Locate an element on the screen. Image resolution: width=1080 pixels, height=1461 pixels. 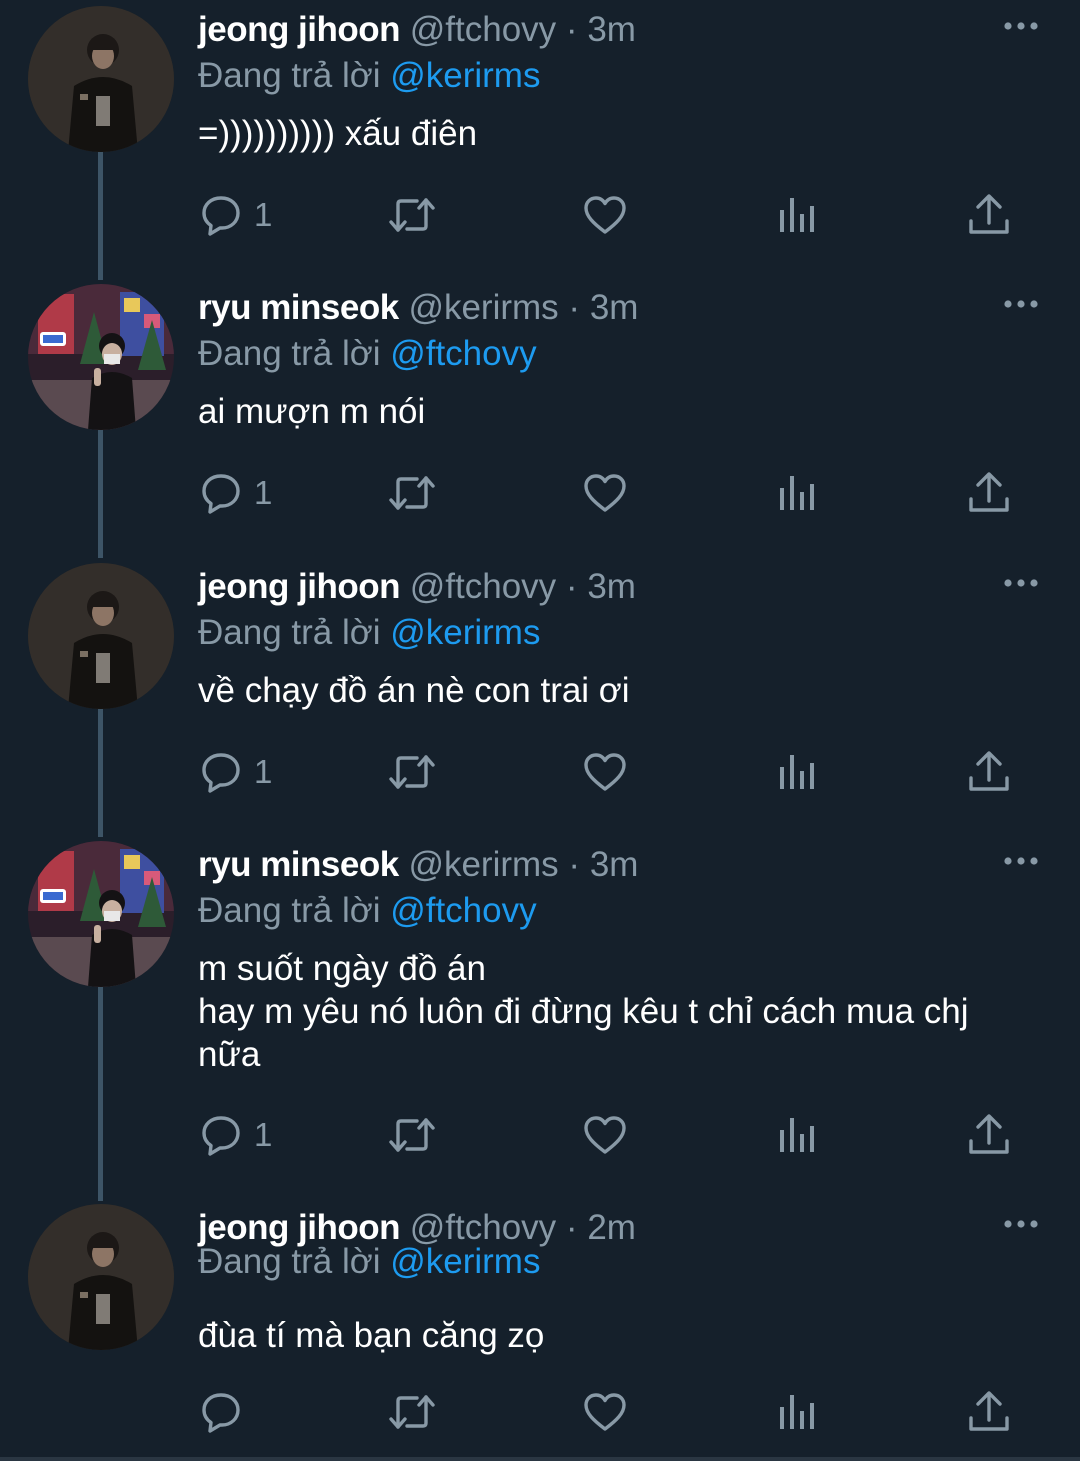
reply-button is located at coordinates (227, 1412).